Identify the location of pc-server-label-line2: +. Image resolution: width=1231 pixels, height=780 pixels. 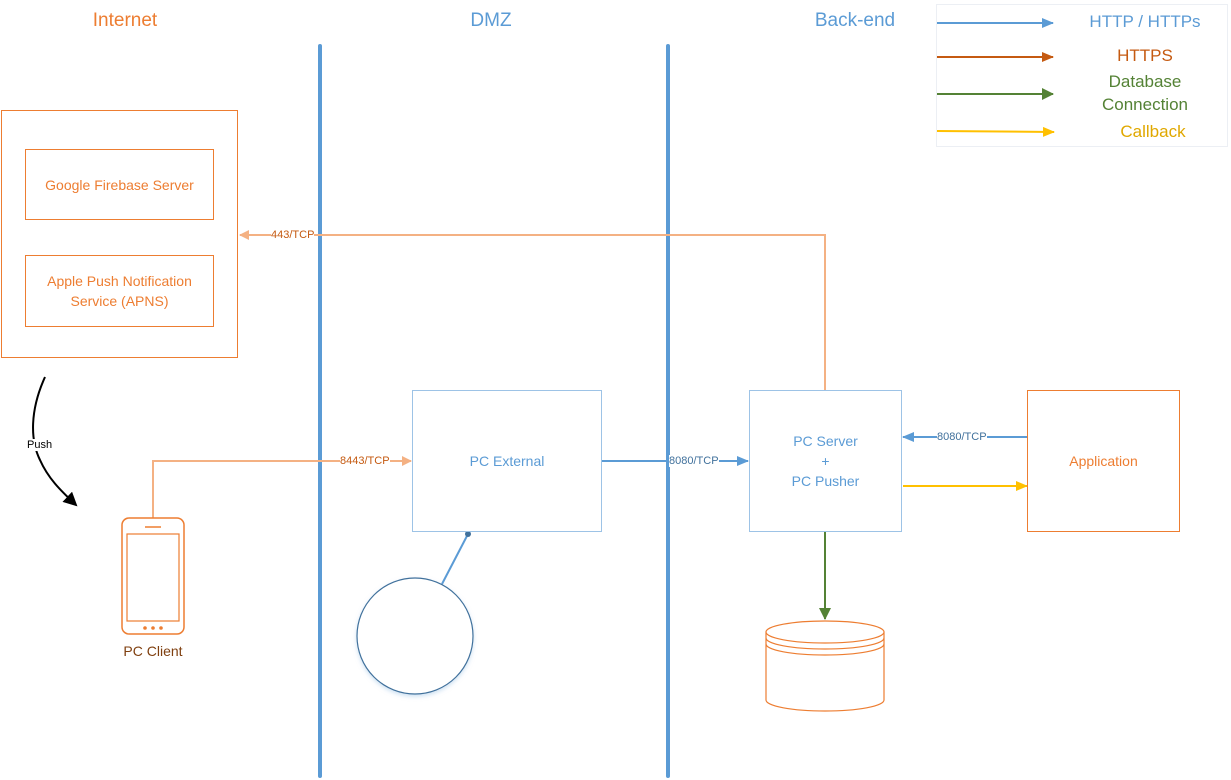
(825, 461).